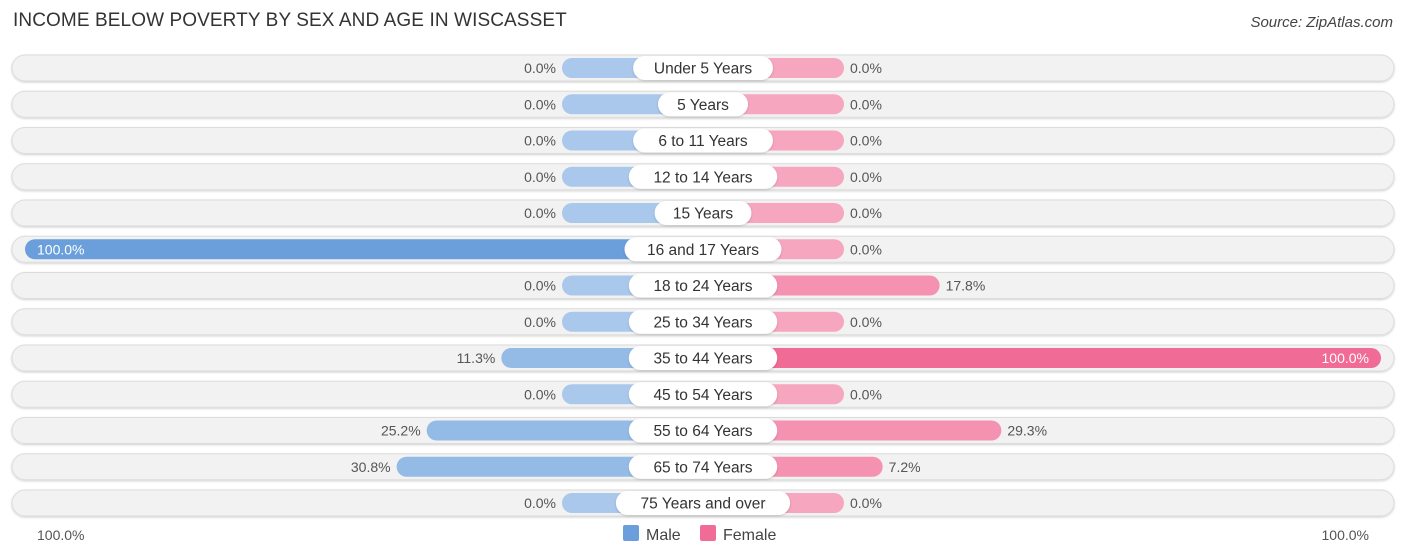 This screenshot has height=559, width=1406. I want to click on legend-label-female: Female, so click(749, 535).